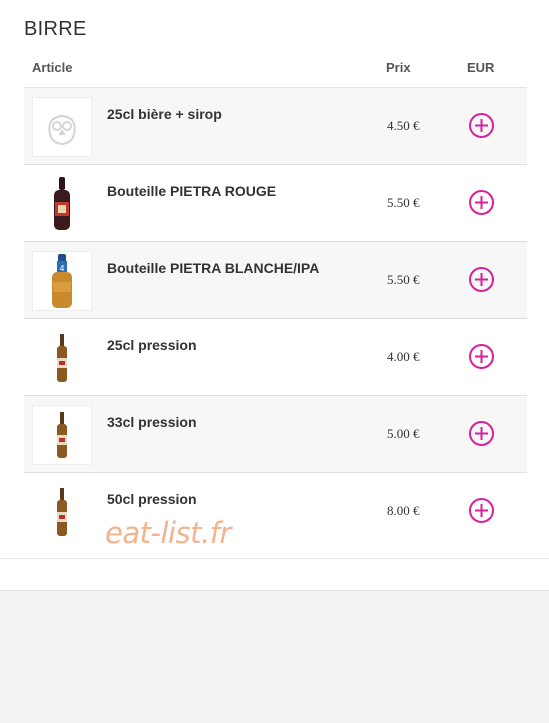 The height and width of the screenshot is (723, 549). What do you see at coordinates (481, 67) in the screenshot?
I see `header-currency: EUR` at bounding box center [481, 67].